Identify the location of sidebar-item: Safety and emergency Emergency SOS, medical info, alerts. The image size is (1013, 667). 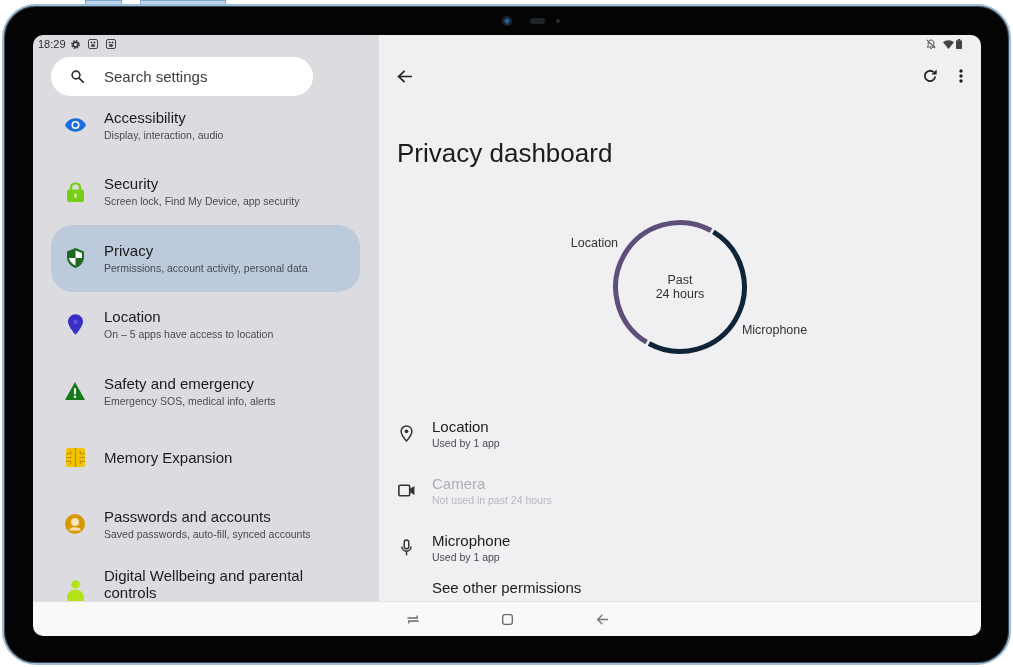
(205, 391).